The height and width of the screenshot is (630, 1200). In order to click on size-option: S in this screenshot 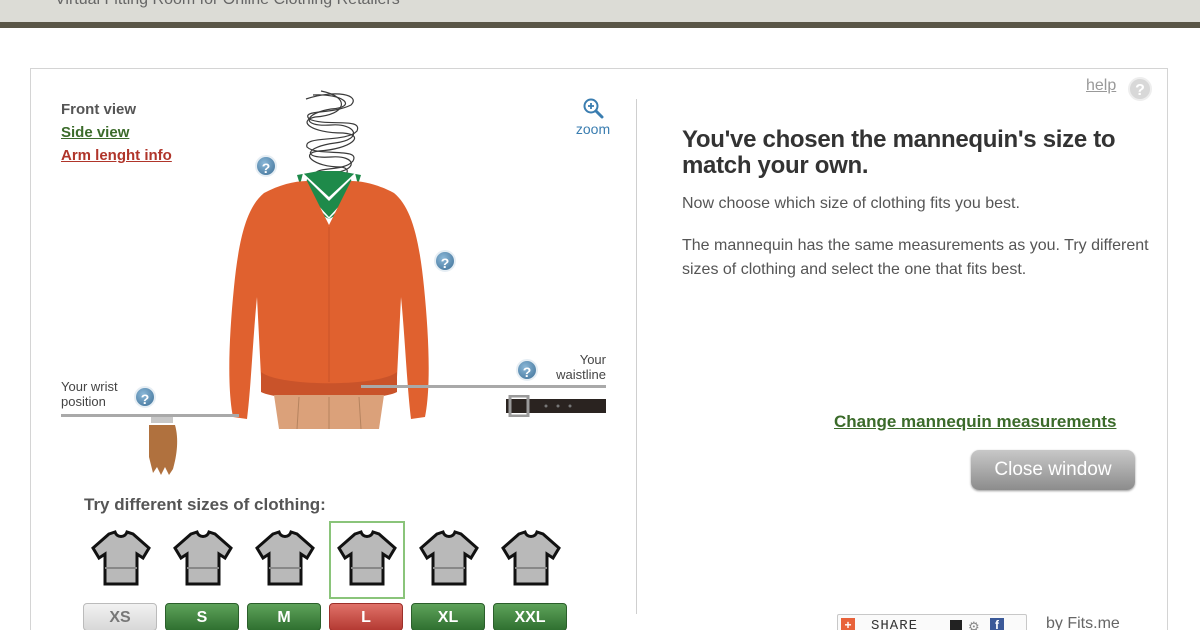, I will do `click(203, 575)`.